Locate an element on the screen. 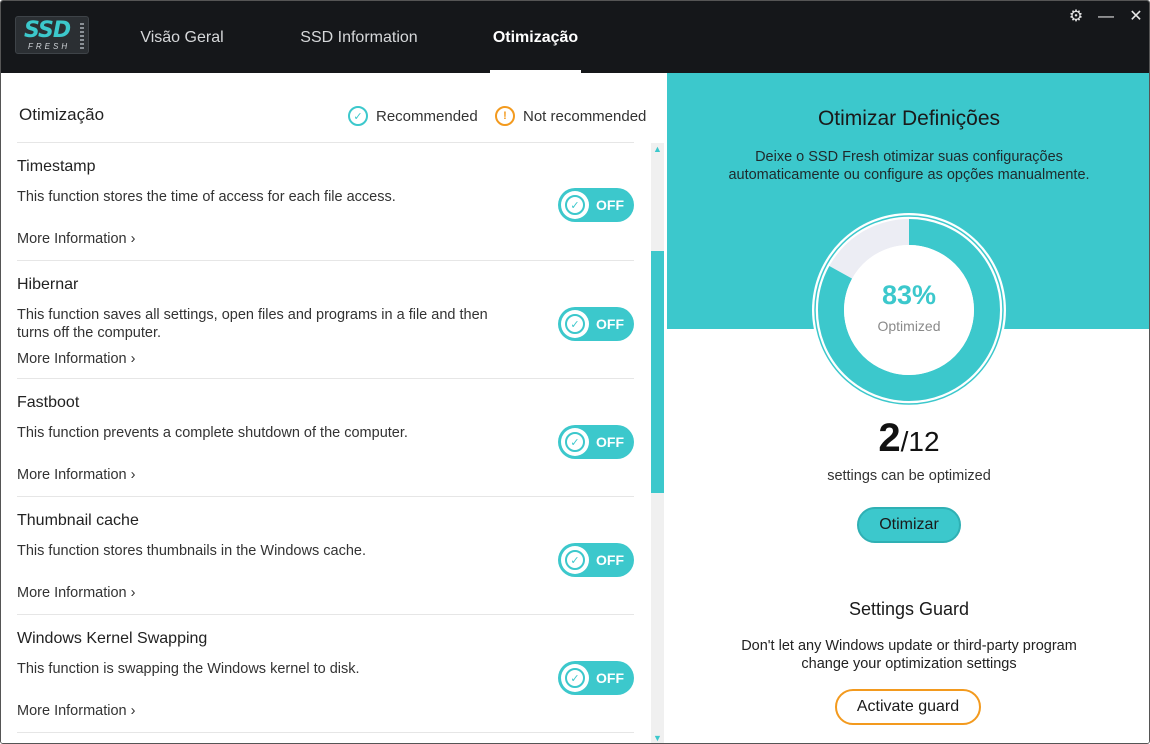 This screenshot has height=744, width=1150. setting-title: Timestamp is located at coordinates (56, 166).